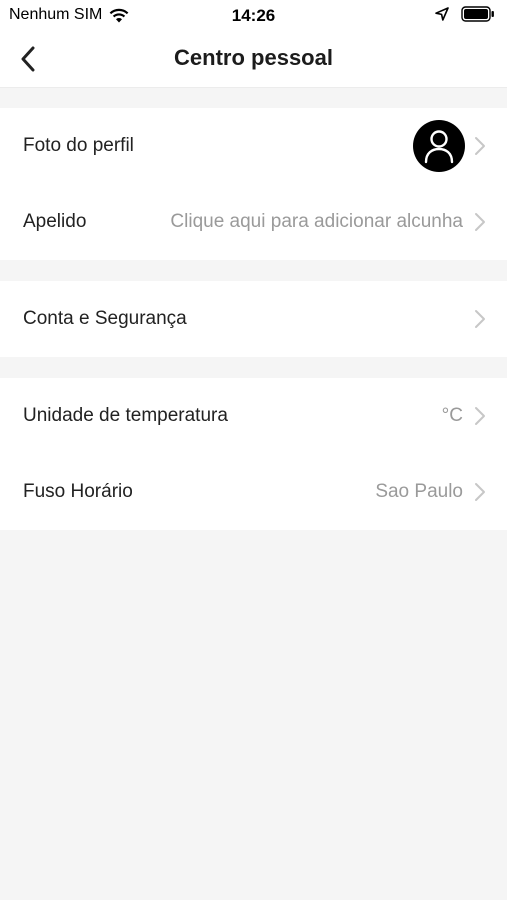 The image size is (507, 900). Describe the element at coordinates (105, 318) in the screenshot. I see `account-security-label: Conta e Segurança` at that location.